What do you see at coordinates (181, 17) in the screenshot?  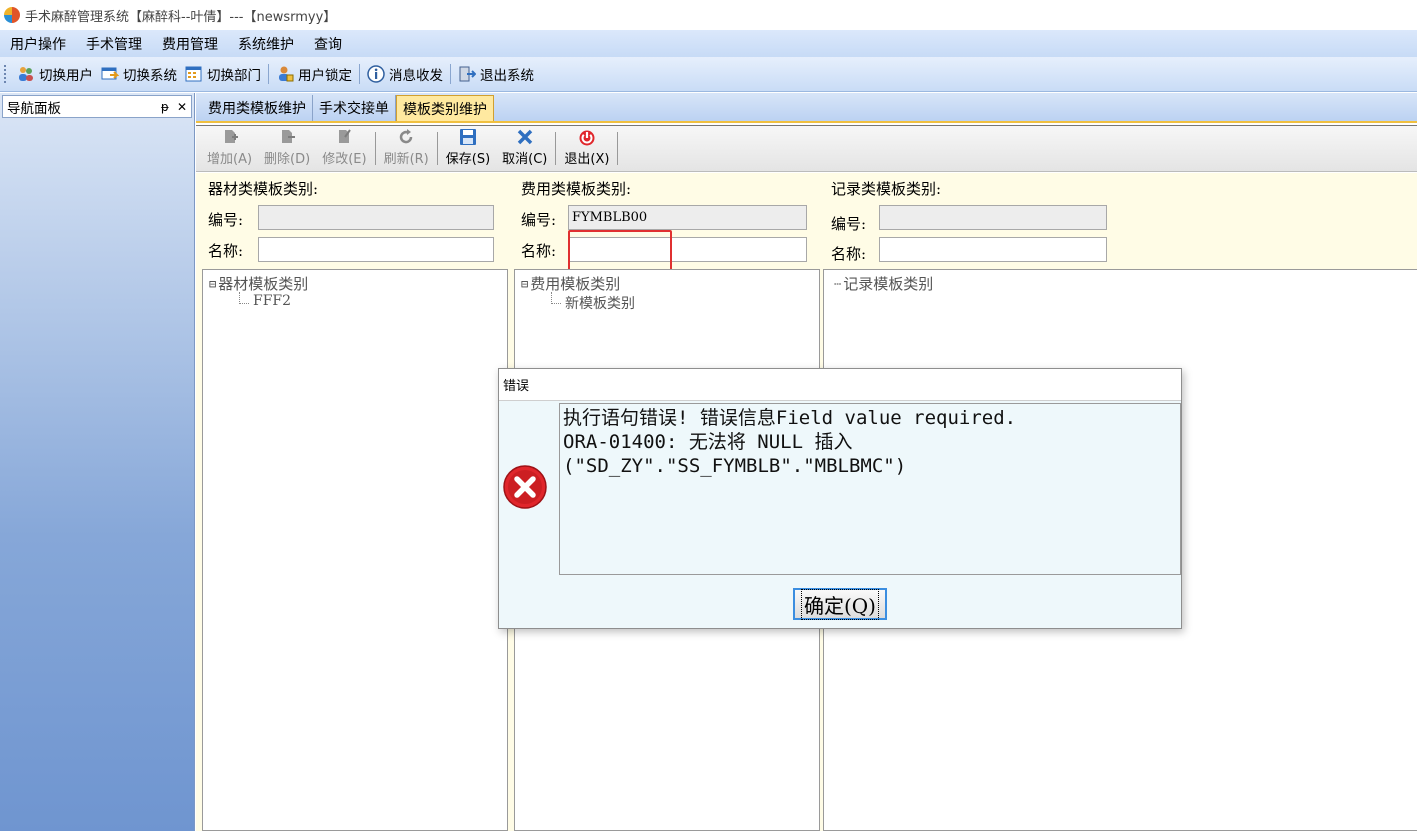 I see `window-title: 手术麻醉管理系统【麻醉科--叶倩】---【newsrmyy】` at bounding box center [181, 17].